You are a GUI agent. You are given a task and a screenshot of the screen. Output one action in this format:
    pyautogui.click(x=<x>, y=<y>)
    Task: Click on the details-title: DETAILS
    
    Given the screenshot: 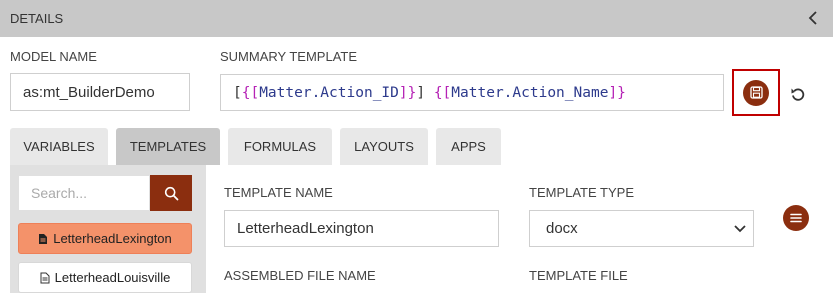 What is the action you would take?
    pyautogui.click(x=37, y=18)
    